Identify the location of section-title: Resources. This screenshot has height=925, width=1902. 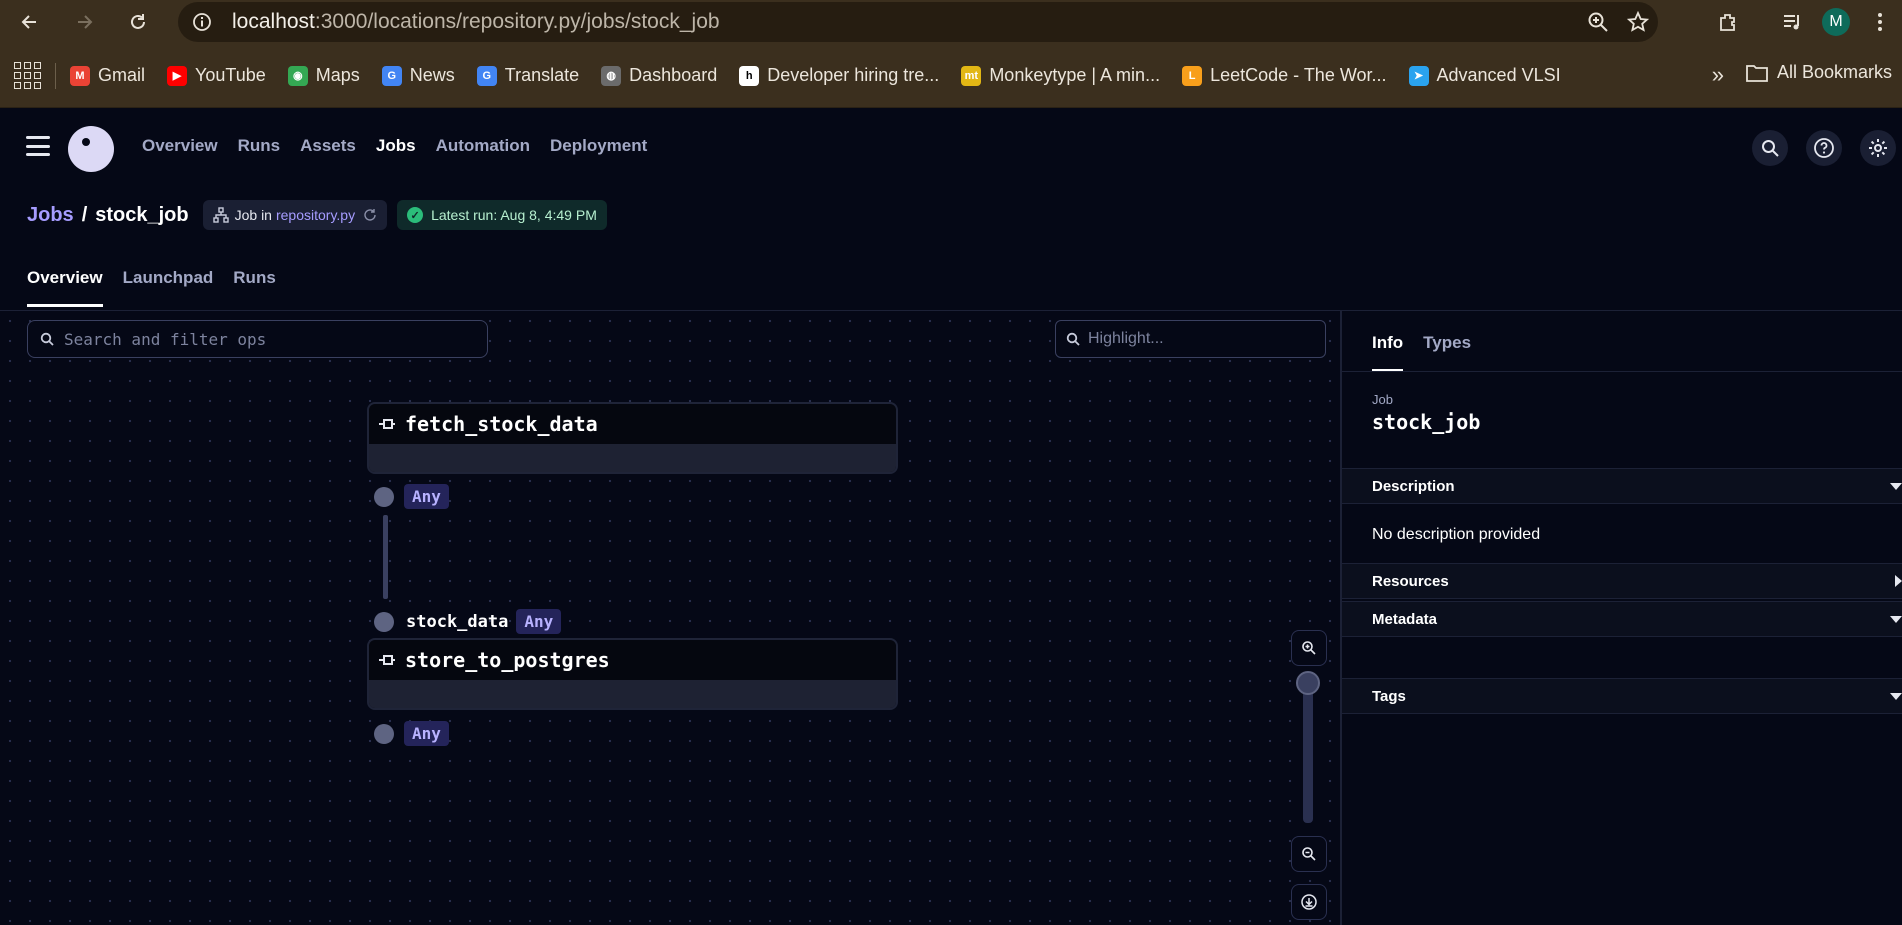
(1410, 581).